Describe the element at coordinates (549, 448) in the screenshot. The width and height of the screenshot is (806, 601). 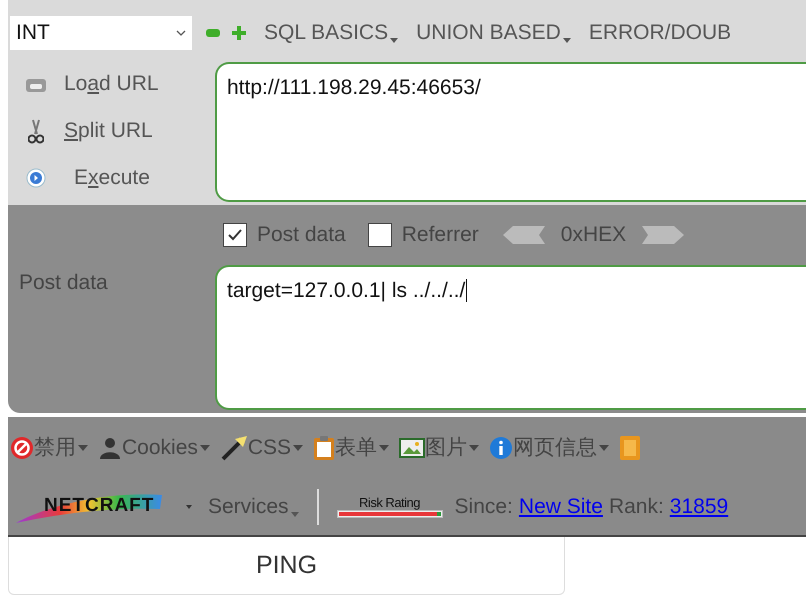
I see `toolbar-button: 网页信息` at that location.